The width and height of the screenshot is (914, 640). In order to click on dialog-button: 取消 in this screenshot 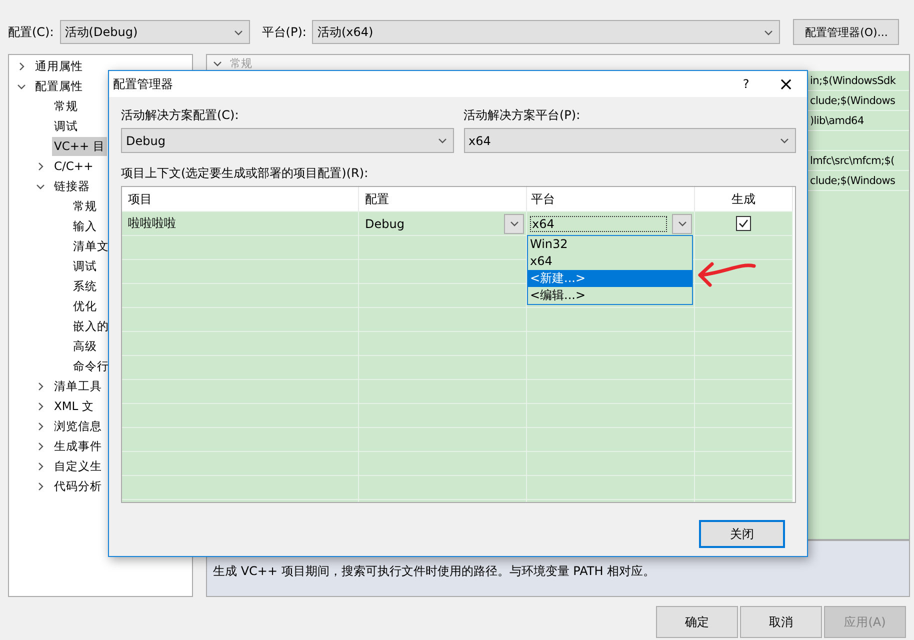, I will do `click(781, 622)`.